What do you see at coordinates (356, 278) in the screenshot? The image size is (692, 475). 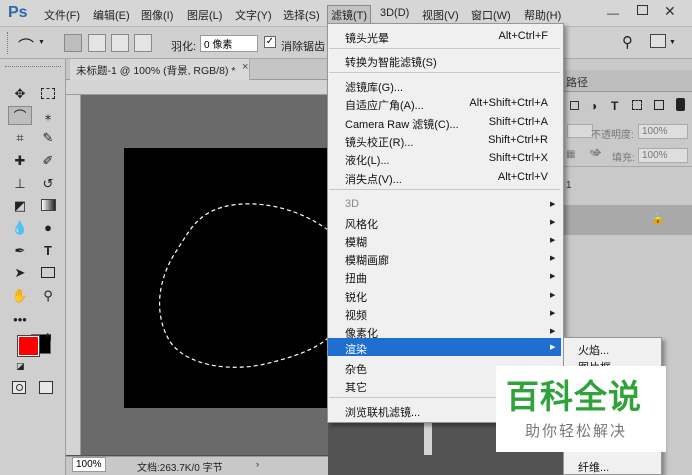 I see `menu-item-distort: 扭曲` at bounding box center [356, 278].